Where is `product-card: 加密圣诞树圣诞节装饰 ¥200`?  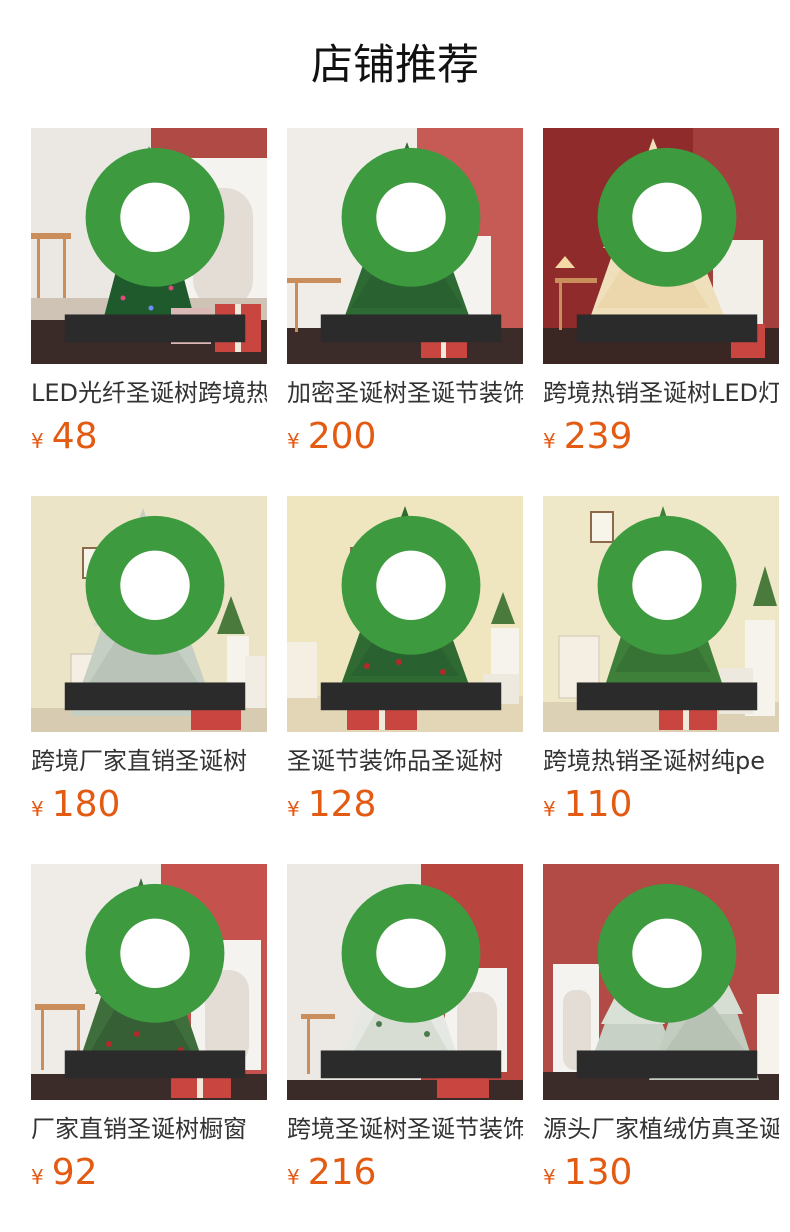 product-card: 加密圣诞树圣诞节装饰 ¥200 is located at coordinates (405, 312).